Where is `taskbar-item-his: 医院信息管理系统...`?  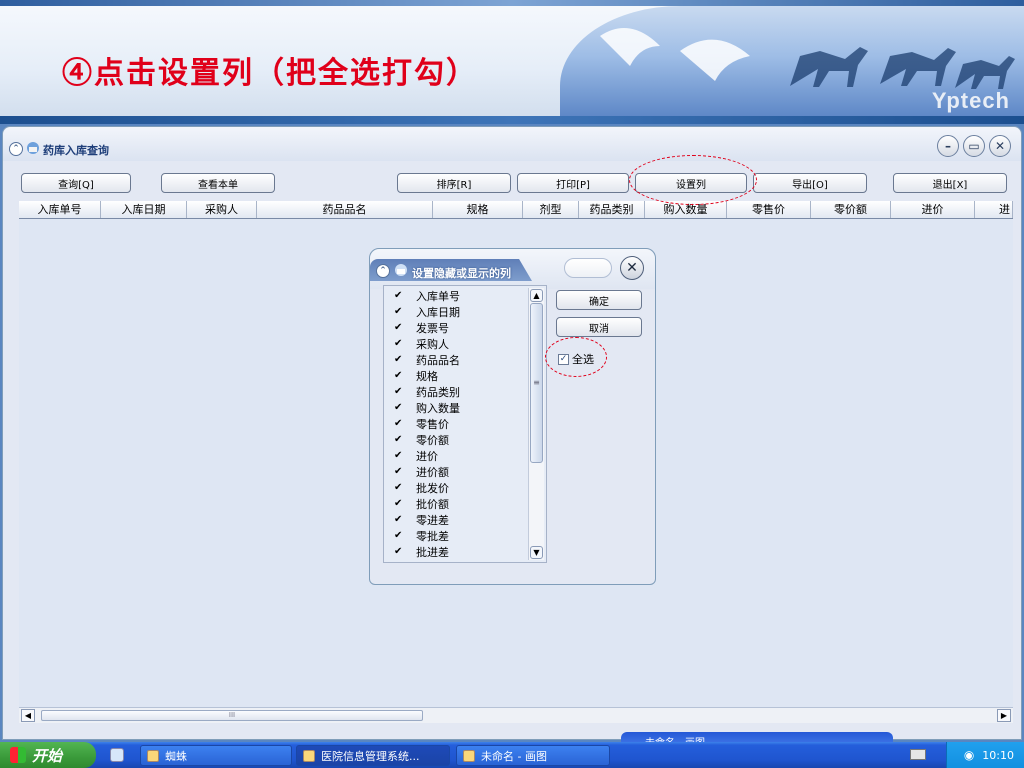 taskbar-item-his: 医院信息管理系统... is located at coordinates (373, 755).